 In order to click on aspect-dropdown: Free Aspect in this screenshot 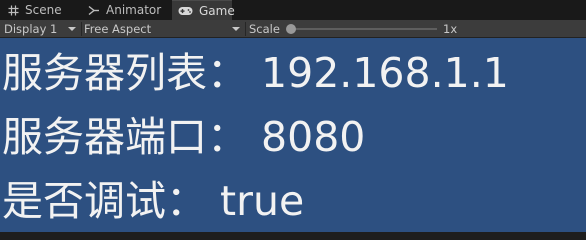, I will do `click(164, 29)`.